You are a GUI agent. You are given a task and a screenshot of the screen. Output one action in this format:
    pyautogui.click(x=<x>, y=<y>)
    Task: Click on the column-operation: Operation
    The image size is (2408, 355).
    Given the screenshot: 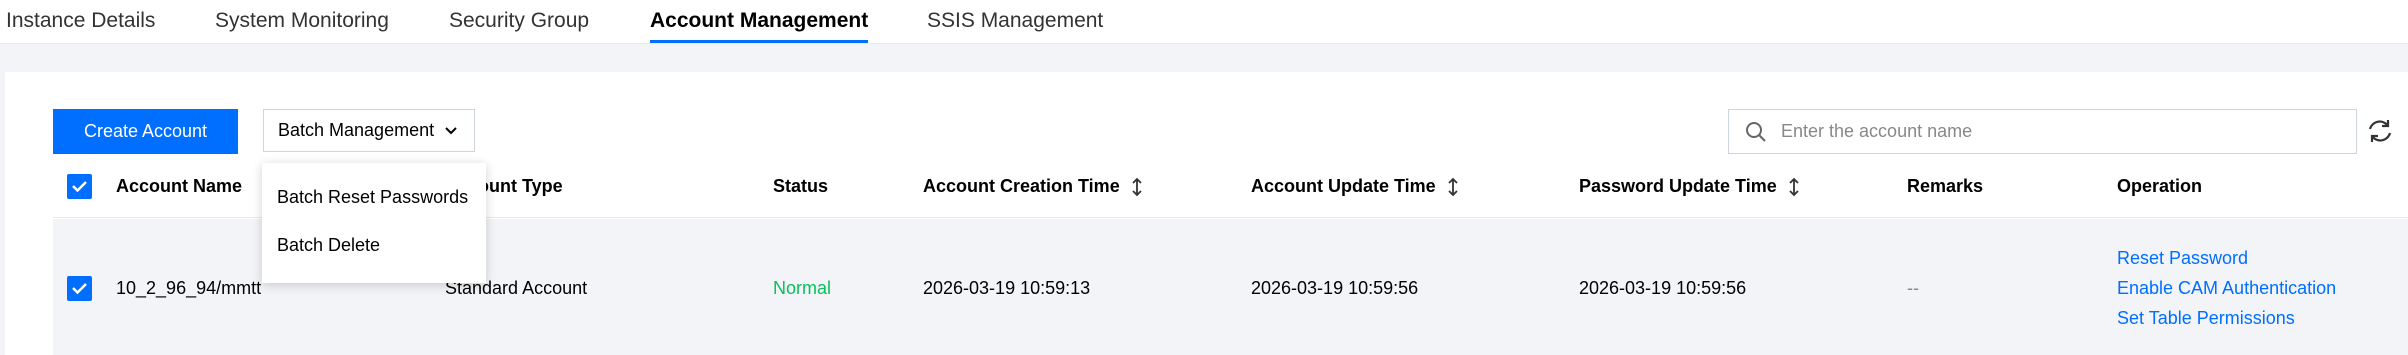 What is the action you would take?
    pyautogui.click(x=2160, y=186)
    